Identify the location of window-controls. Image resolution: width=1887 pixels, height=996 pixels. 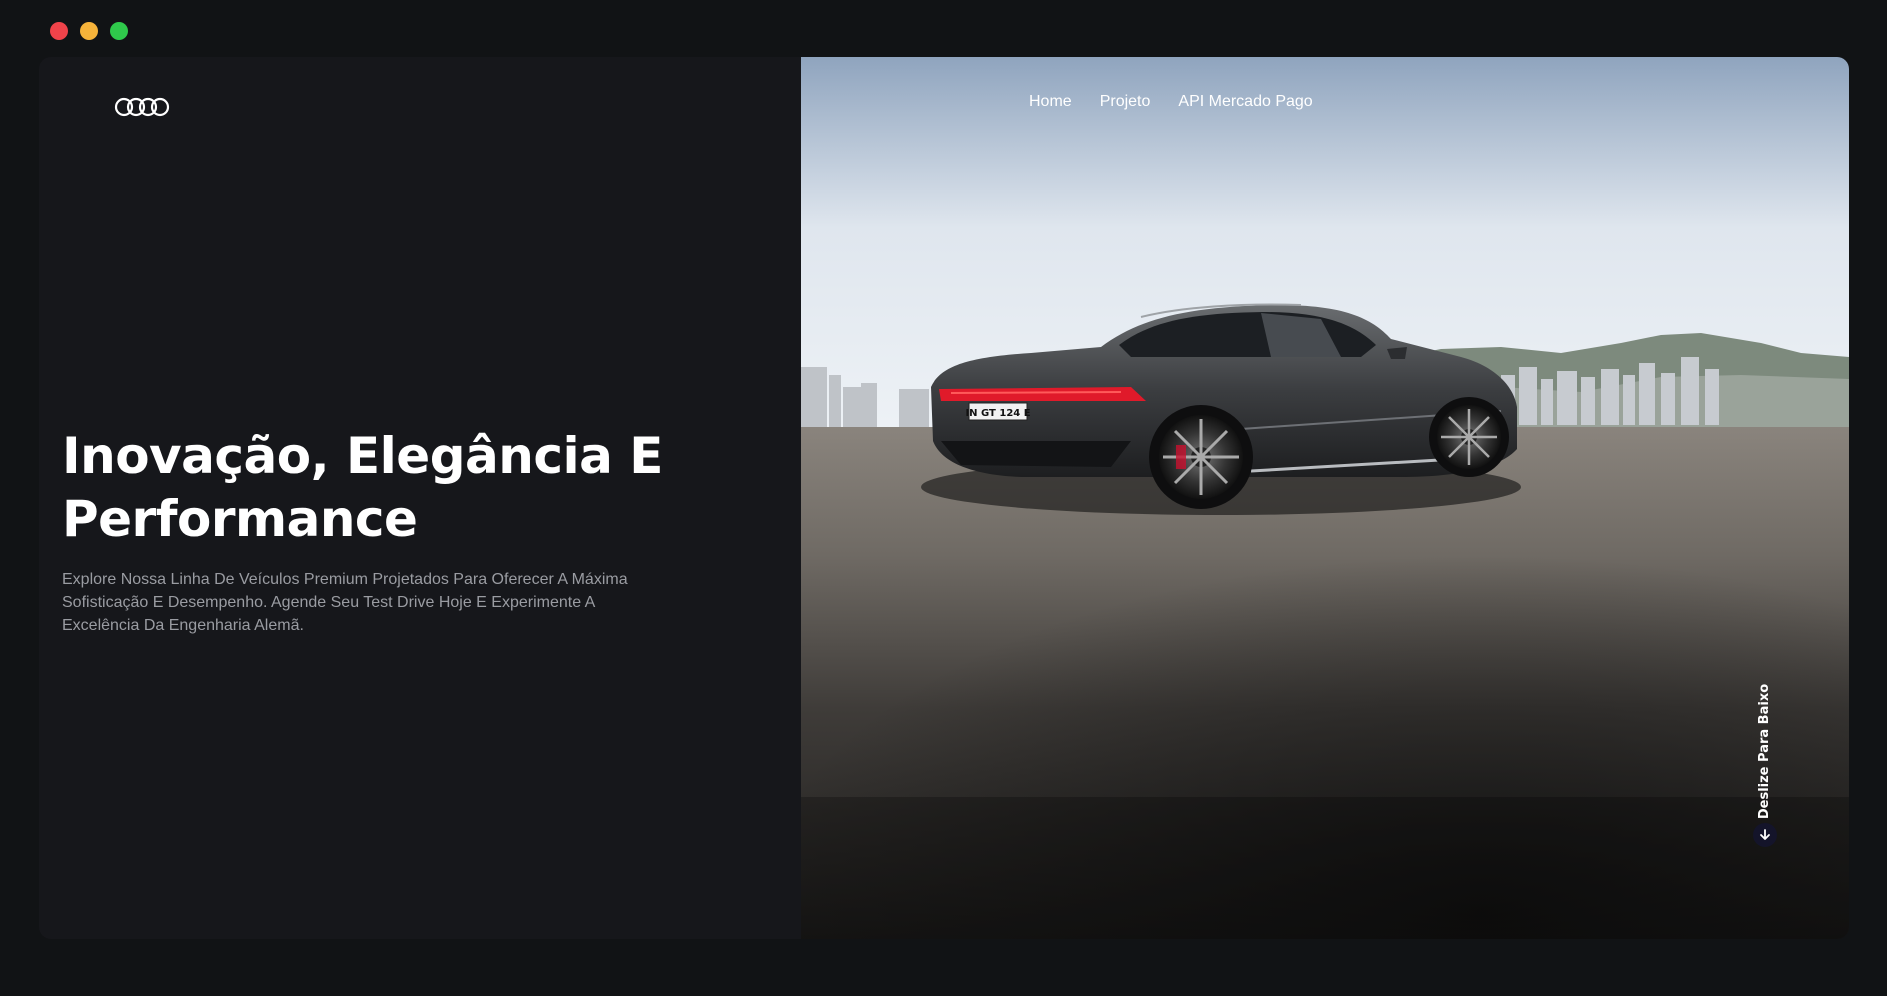
(89, 31).